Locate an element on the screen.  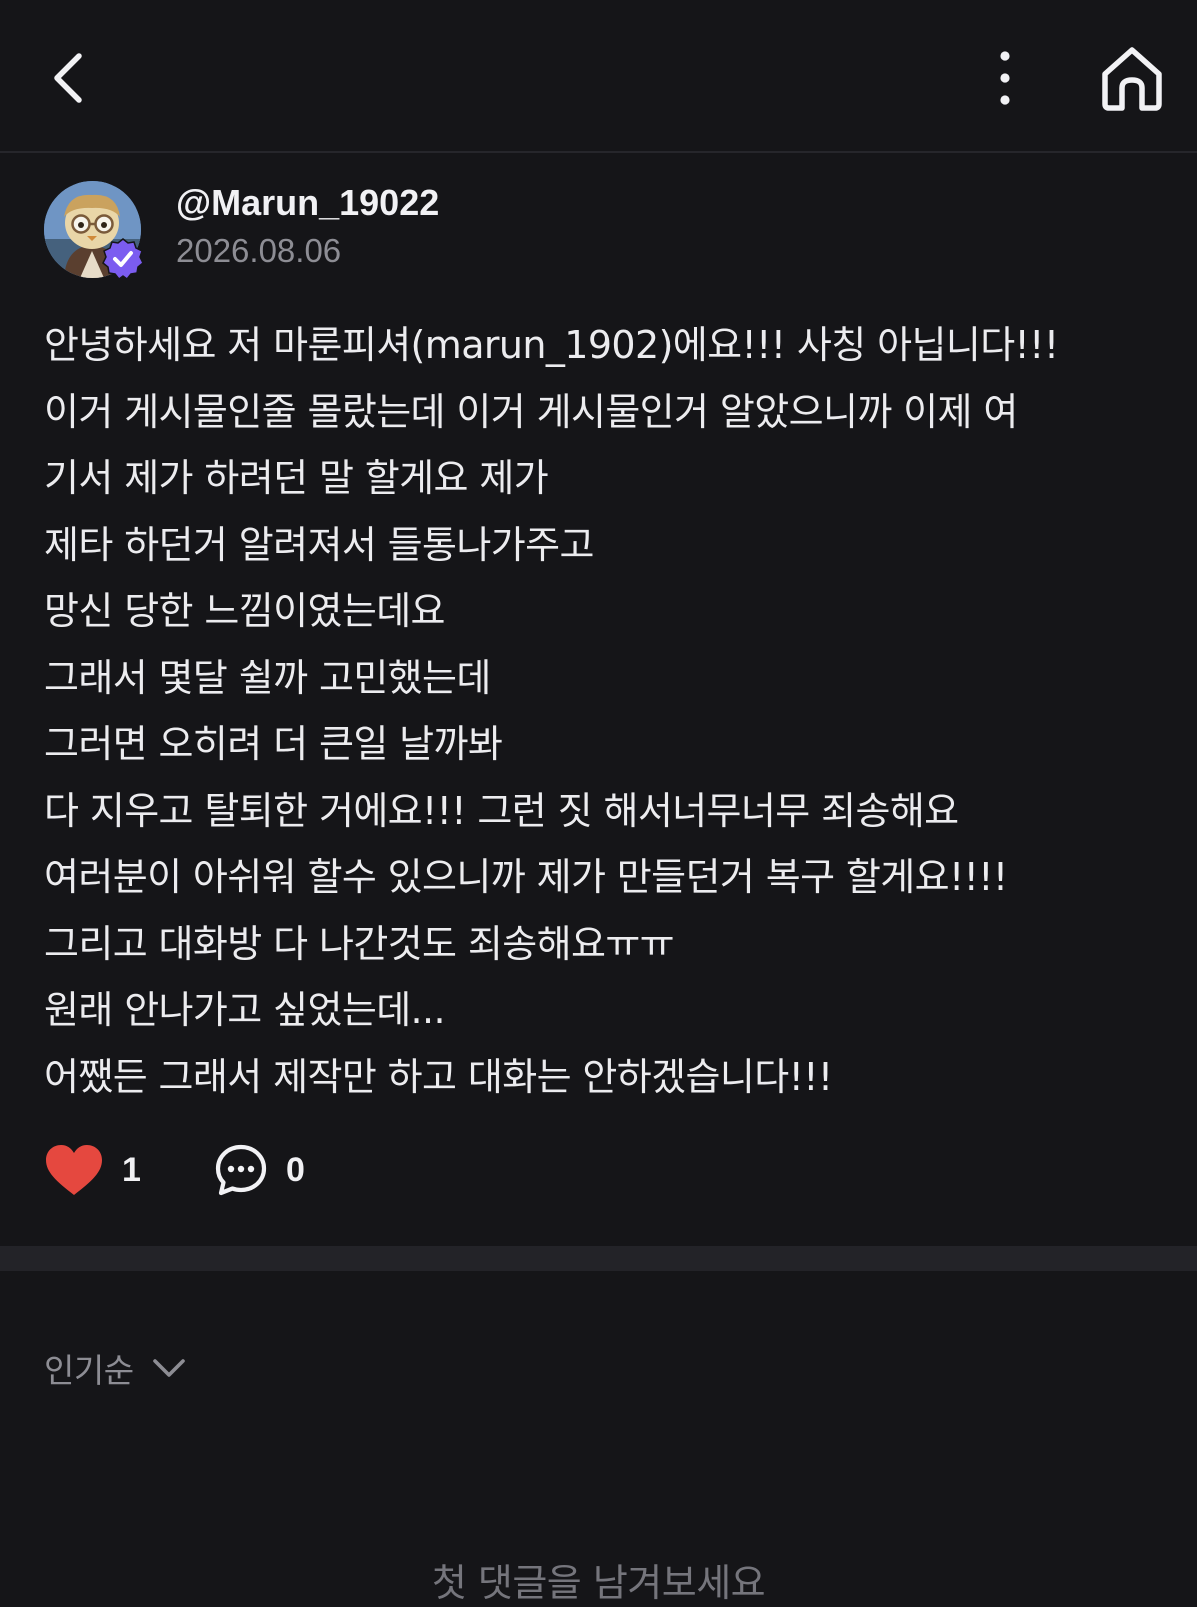
post-text-line: 그래서 몇달 쉴까 고민했는데 is located at coordinates (267, 677).